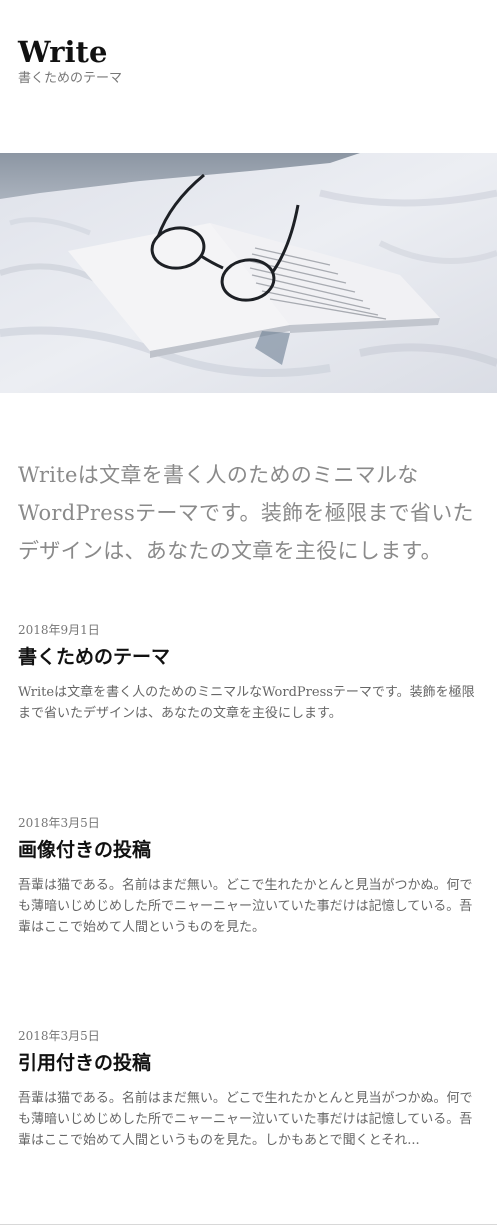 Image resolution: width=497 pixels, height=1229 pixels. Describe the element at coordinates (248, 1224) in the screenshot. I see `page-divider` at that location.